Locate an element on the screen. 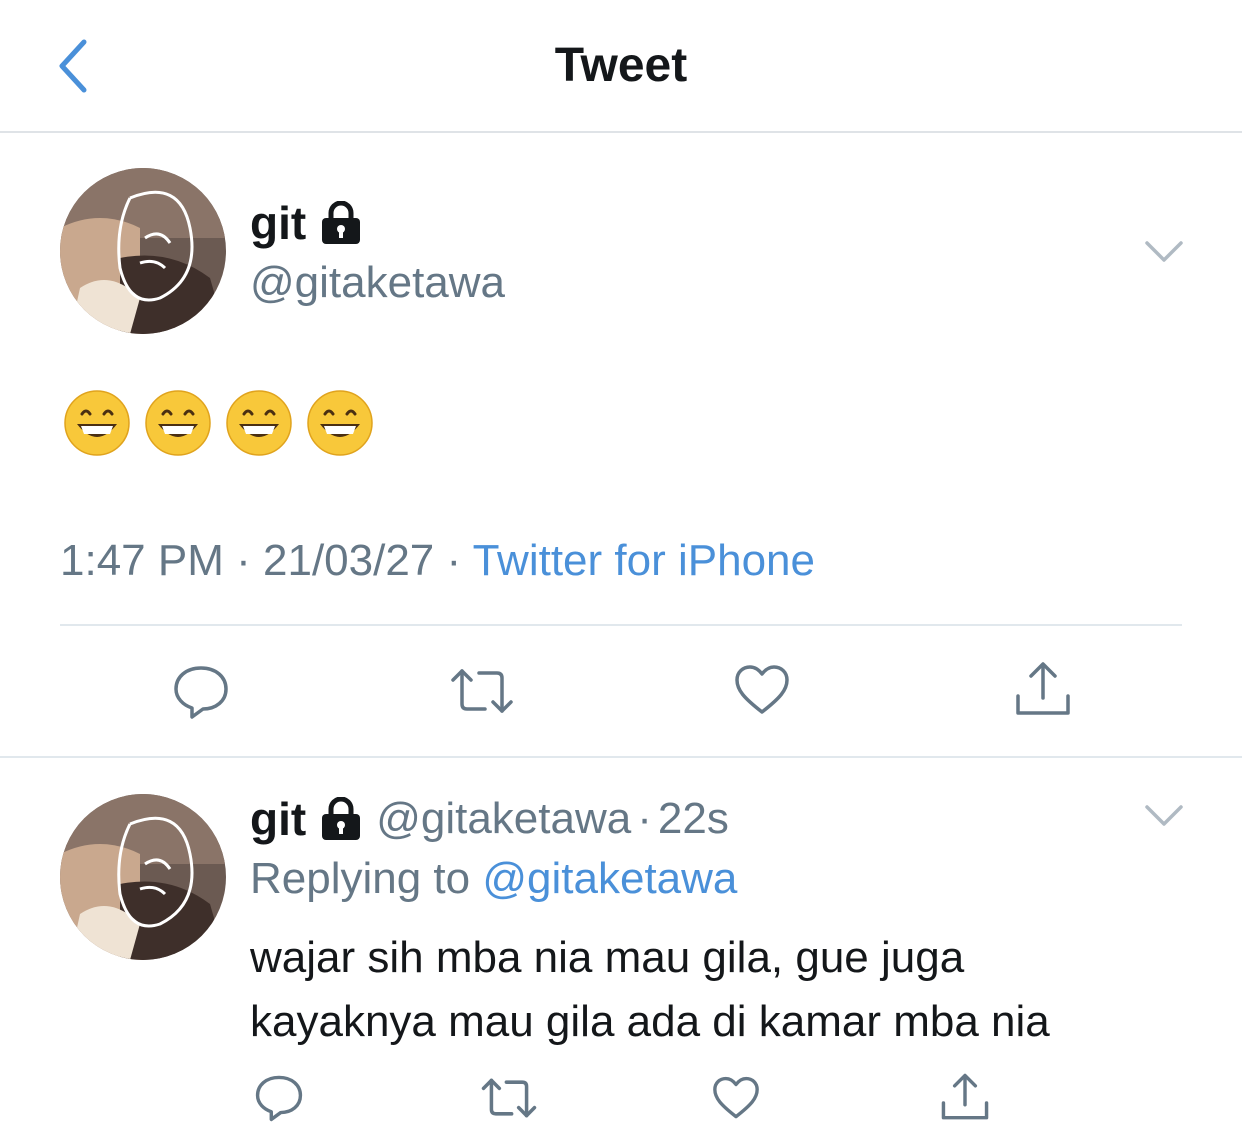  author-name-row: git is located at coordinates (306, 223).